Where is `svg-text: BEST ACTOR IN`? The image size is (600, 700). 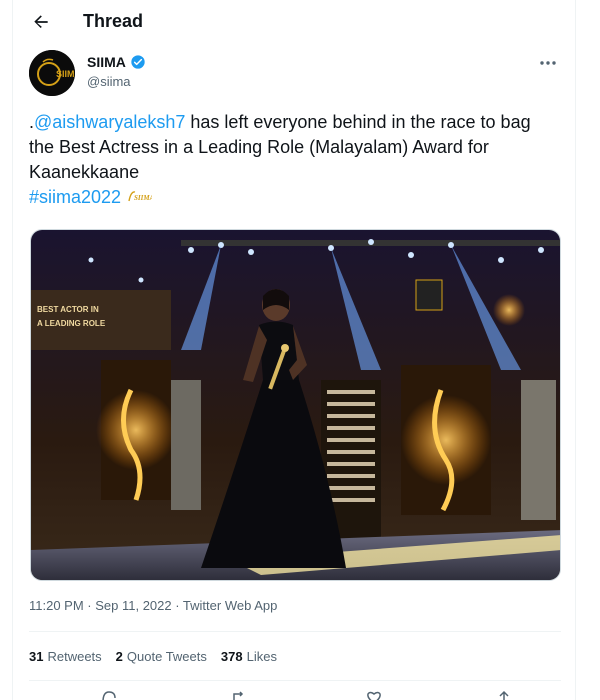 svg-text: BEST ACTOR IN is located at coordinates (68, 309).